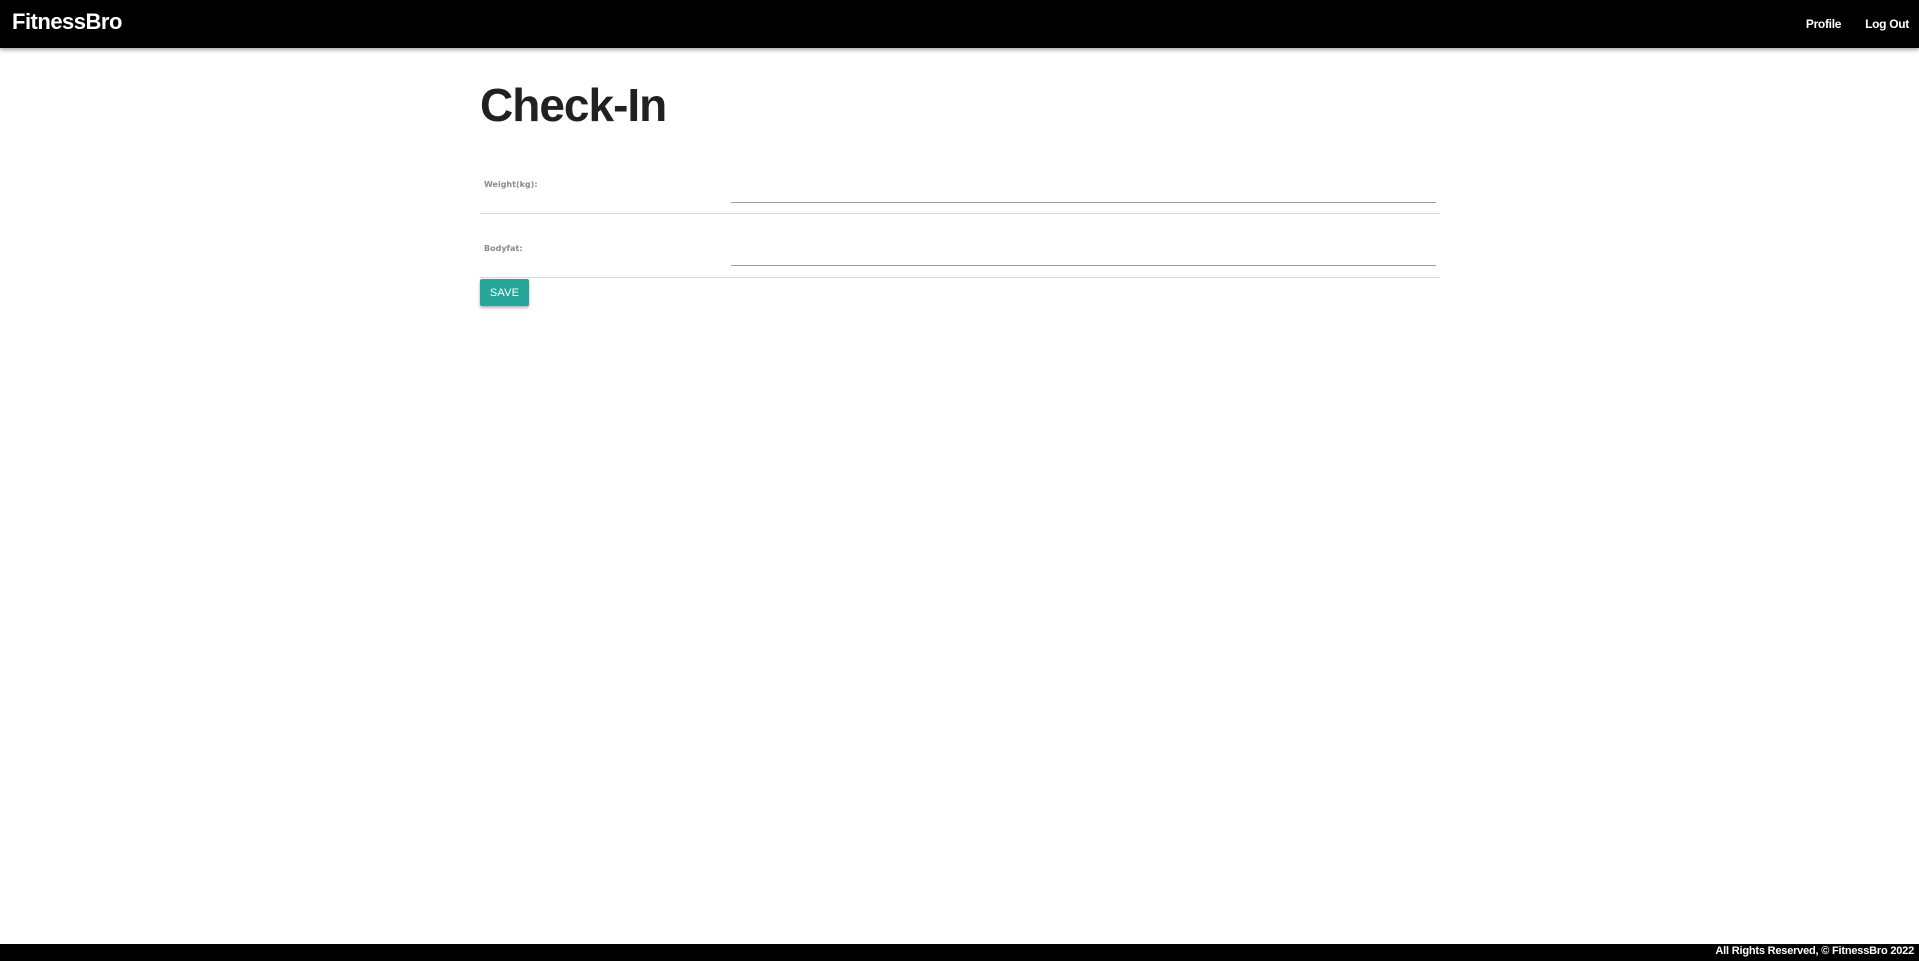  I want to click on nav-links: Profile Log Out, so click(1856, 24).